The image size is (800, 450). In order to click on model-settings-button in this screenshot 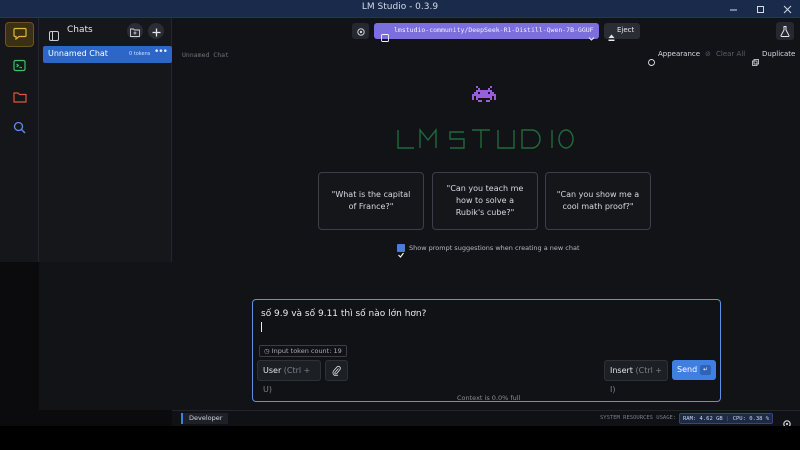, I will do `click(360, 31)`.